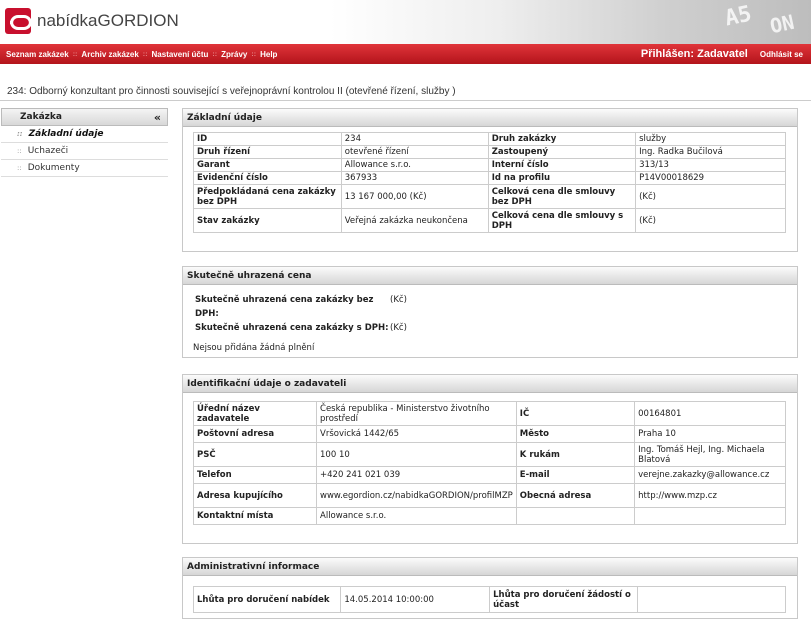  What do you see at coordinates (416, 454) in the screenshot?
I see `field-value: 100 10` at bounding box center [416, 454].